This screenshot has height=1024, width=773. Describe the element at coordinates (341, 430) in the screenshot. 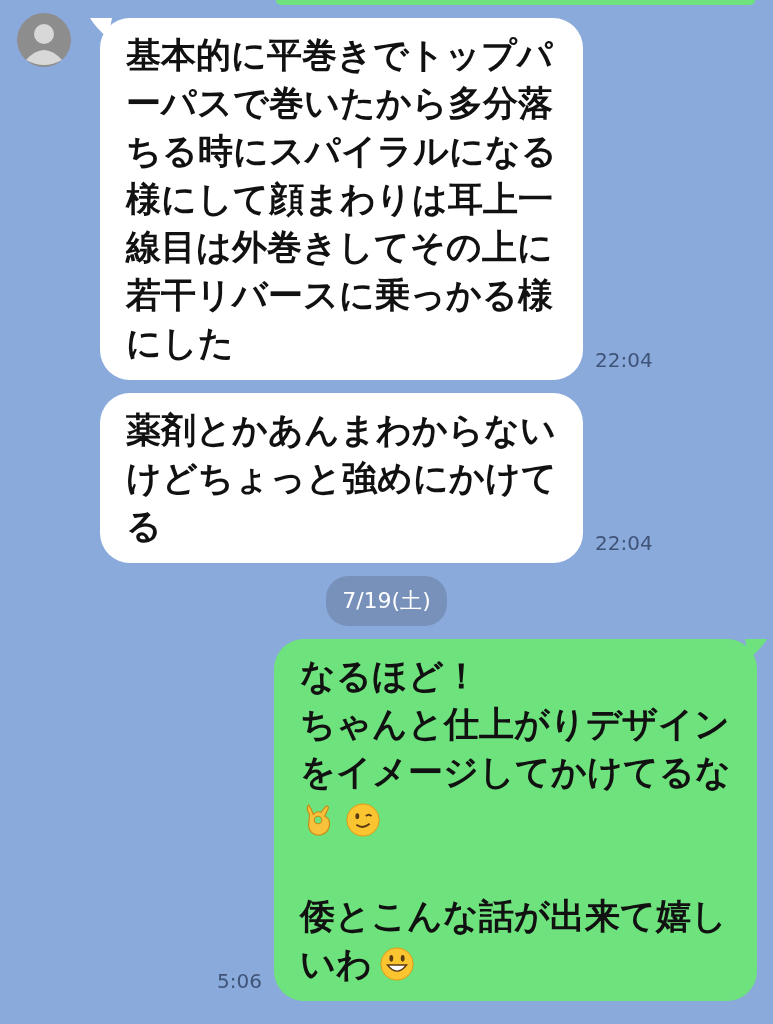

I see `message-text: 薬剤とかあんまわからない` at that location.